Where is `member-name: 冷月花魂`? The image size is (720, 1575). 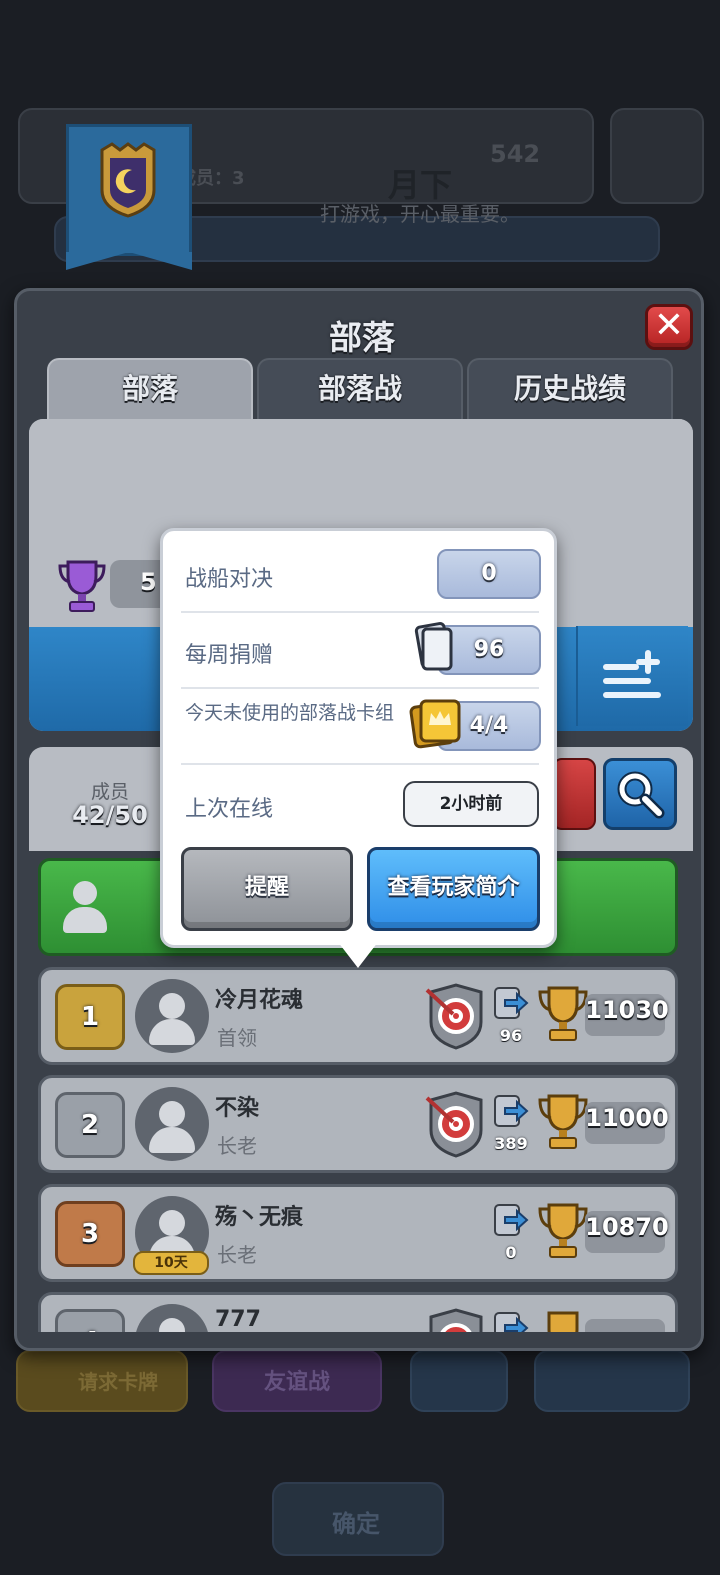
member-name: 冷月花魂 is located at coordinates (259, 1000).